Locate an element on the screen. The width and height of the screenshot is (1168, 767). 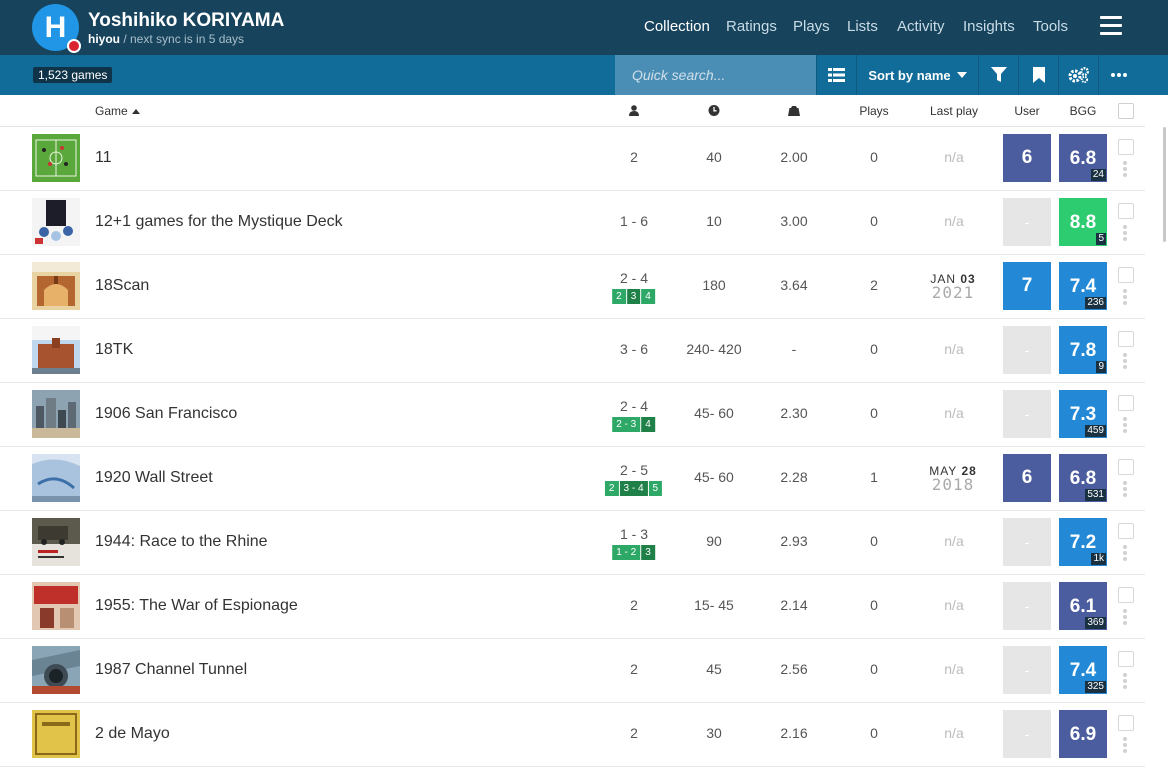
bgg-rating: 6.1 369 is located at coordinates (1083, 606).